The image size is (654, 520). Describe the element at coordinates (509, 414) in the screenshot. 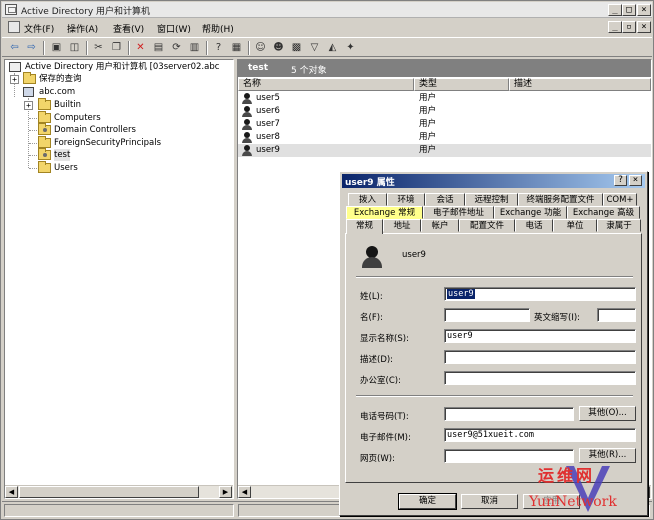

I see `phone-field` at that location.